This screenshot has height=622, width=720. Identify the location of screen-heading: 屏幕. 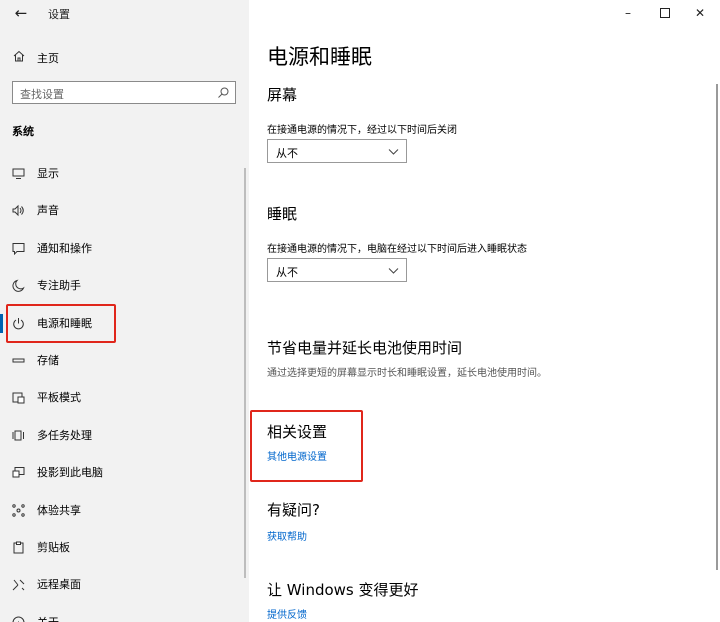
(282, 95).